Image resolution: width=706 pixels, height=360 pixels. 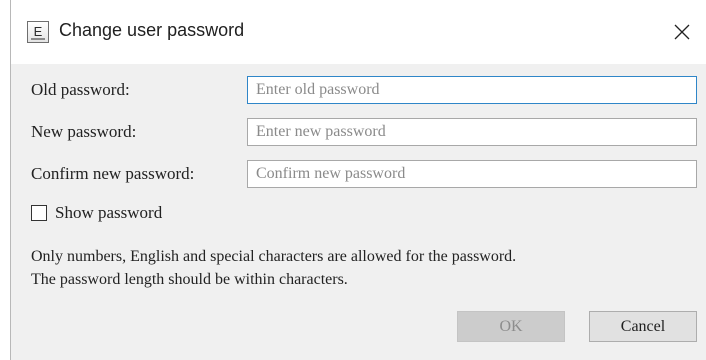 What do you see at coordinates (643, 326) in the screenshot?
I see `cancel-button: Cancel` at bounding box center [643, 326].